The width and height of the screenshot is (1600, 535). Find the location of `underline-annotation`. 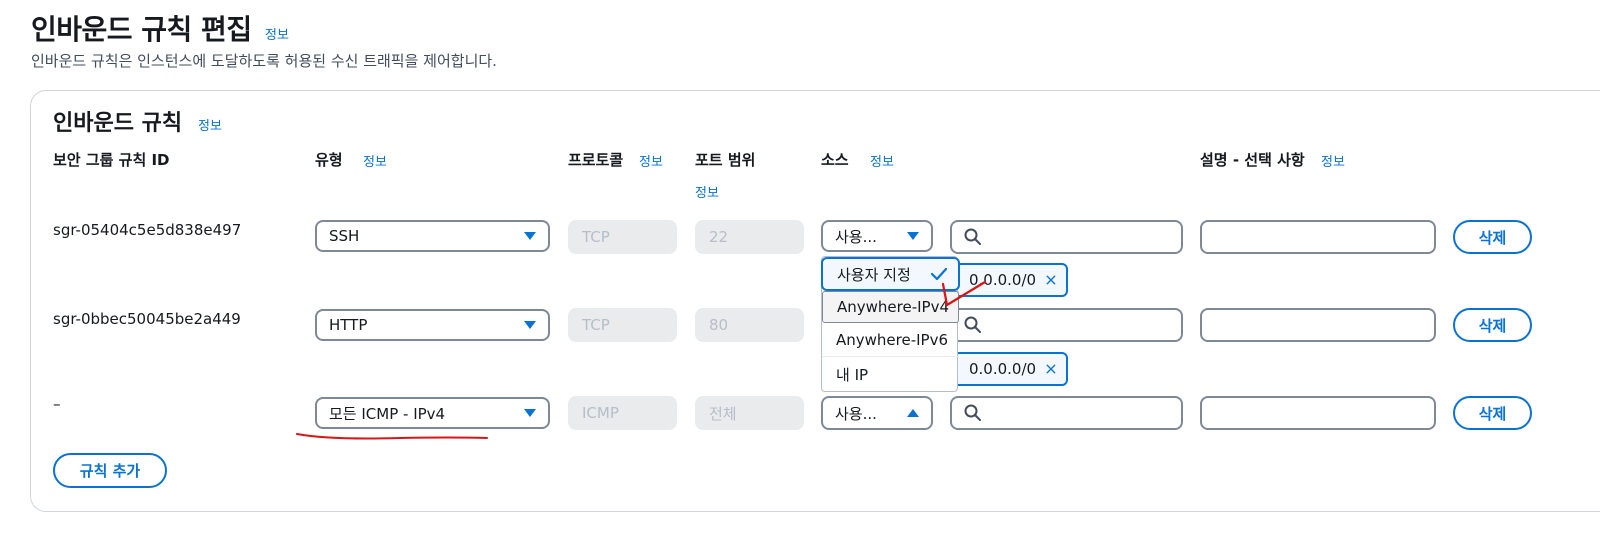

underline-annotation is located at coordinates (392, 436).